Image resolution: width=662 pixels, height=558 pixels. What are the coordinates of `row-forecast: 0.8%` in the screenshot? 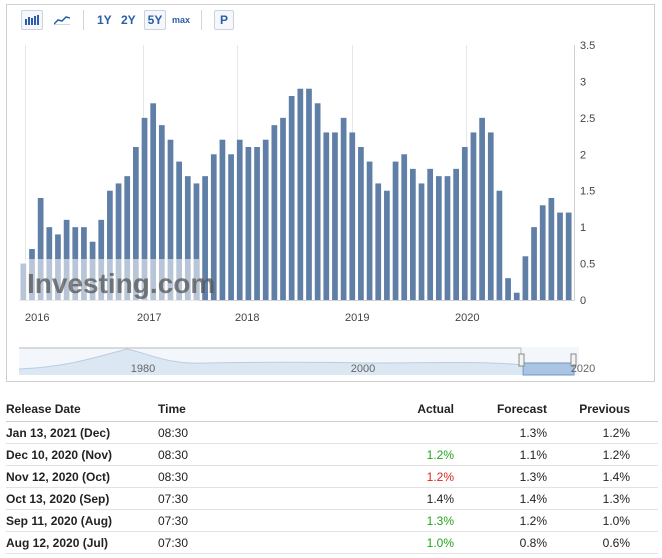 It's located at (500, 542).